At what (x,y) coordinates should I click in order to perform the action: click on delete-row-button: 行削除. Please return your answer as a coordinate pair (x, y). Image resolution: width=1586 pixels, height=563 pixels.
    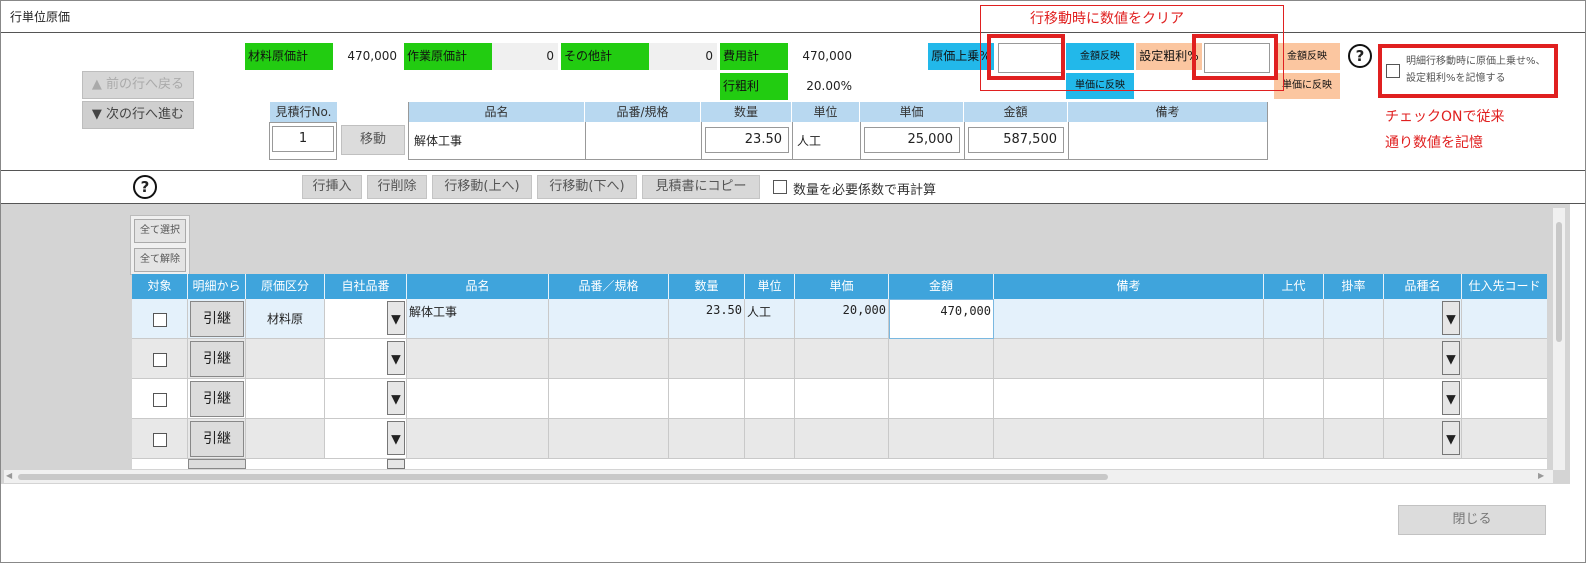
    Looking at the image, I should click on (397, 187).